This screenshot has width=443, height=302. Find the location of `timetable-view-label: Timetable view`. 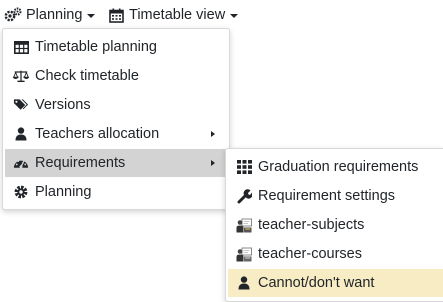

timetable-view-label: Timetable view is located at coordinates (177, 15).